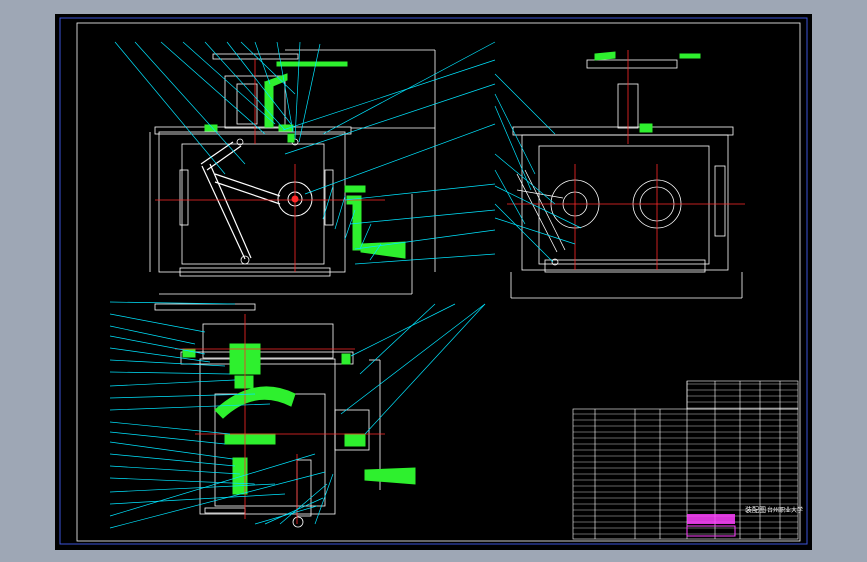 This screenshot has width=867, height=562. What do you see at coordinates (626, 179) in the screenshot?
I see `side-view` at bounding box center [626, 179].